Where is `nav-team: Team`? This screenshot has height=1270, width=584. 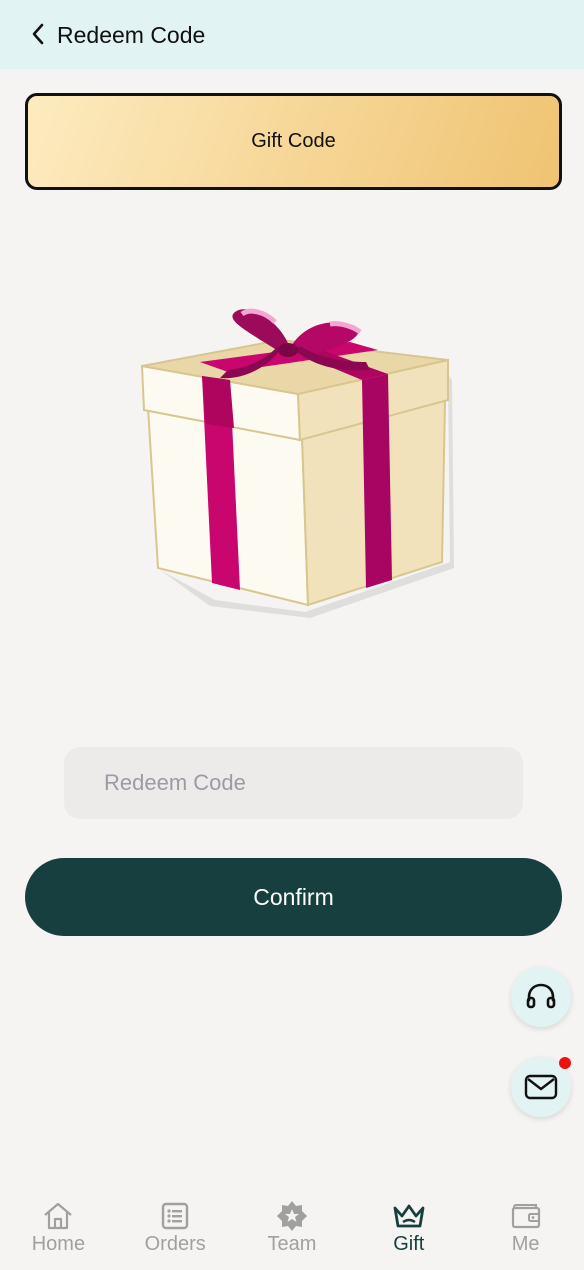 nav-team: Team is located at coordinates (292, 1230).